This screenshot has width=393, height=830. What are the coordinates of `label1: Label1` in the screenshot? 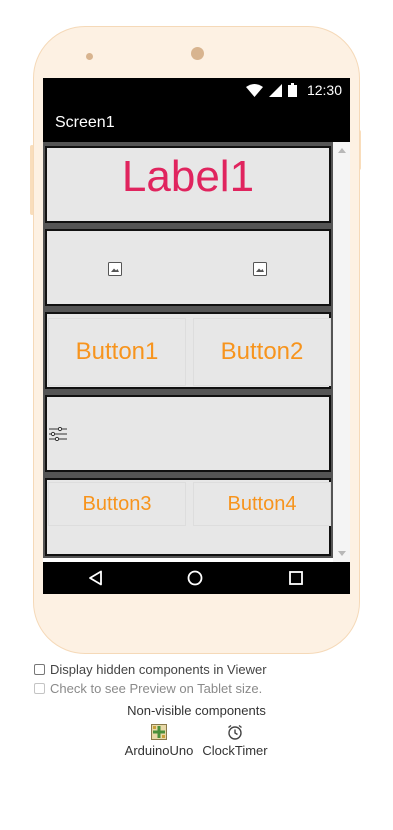 It's located at (188, 177).